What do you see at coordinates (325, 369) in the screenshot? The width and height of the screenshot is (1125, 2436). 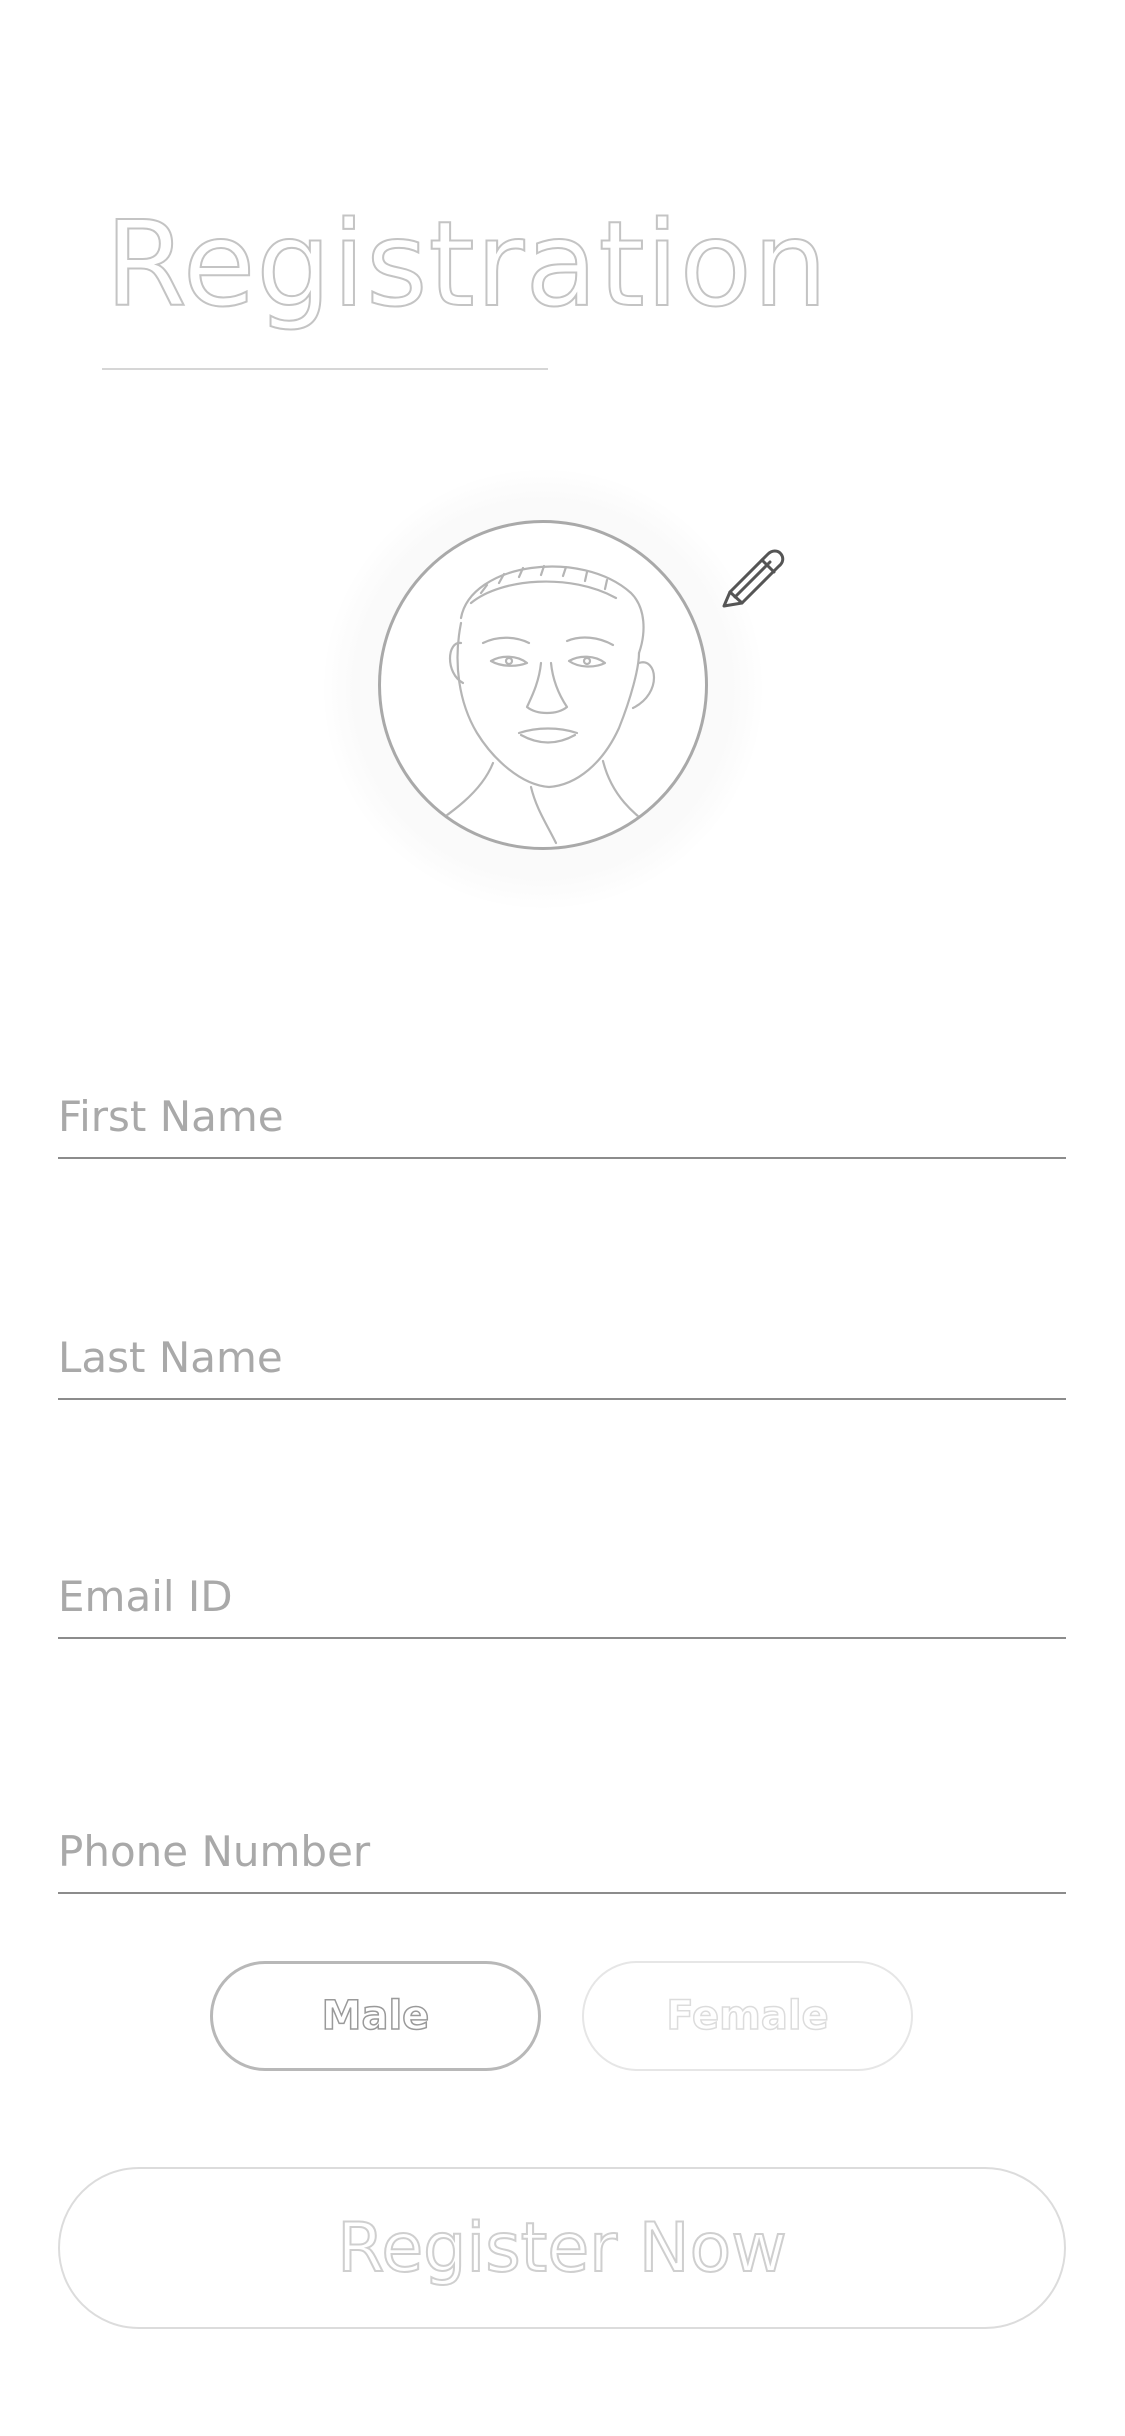 I see `title-underline` at bounding box center [325, 369].